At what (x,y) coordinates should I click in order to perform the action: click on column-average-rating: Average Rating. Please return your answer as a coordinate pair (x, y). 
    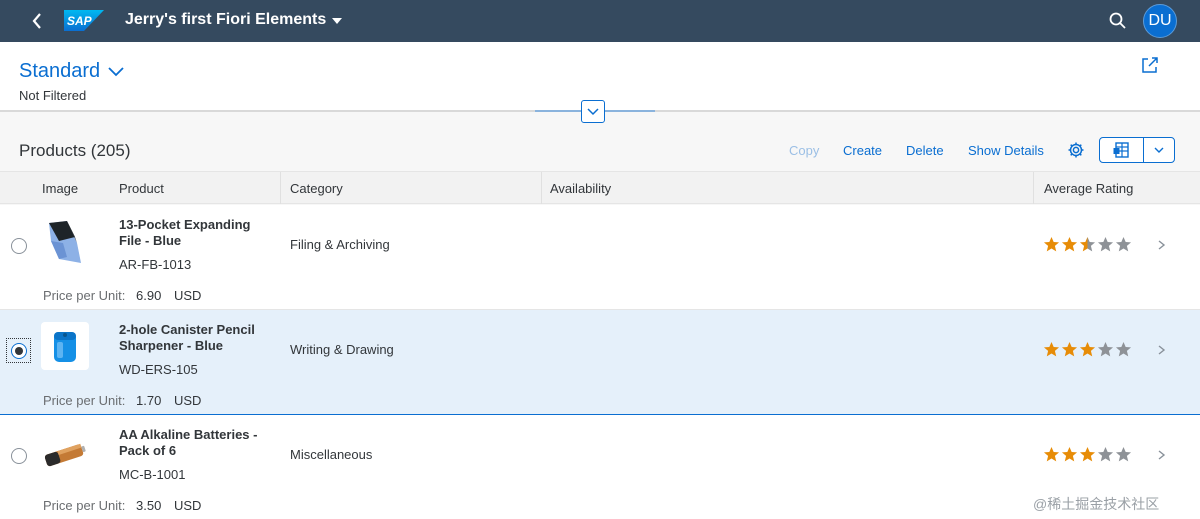
    Looking at the image, I should click on (1088, 188).